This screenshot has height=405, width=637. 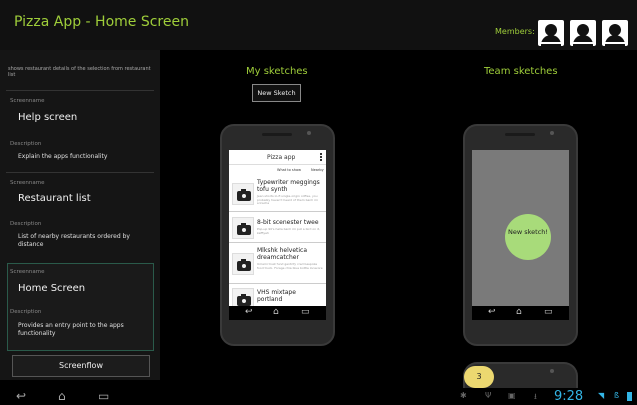 What do you see at coordinates (515, 31) in the screenshot?
I see `members-label: Members:` at bounding box center [515, 31].